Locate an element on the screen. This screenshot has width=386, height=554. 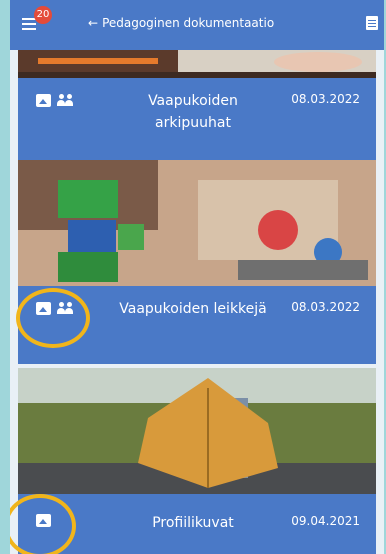
arrow-left-icon: ← is located at coordinates (93, 23).